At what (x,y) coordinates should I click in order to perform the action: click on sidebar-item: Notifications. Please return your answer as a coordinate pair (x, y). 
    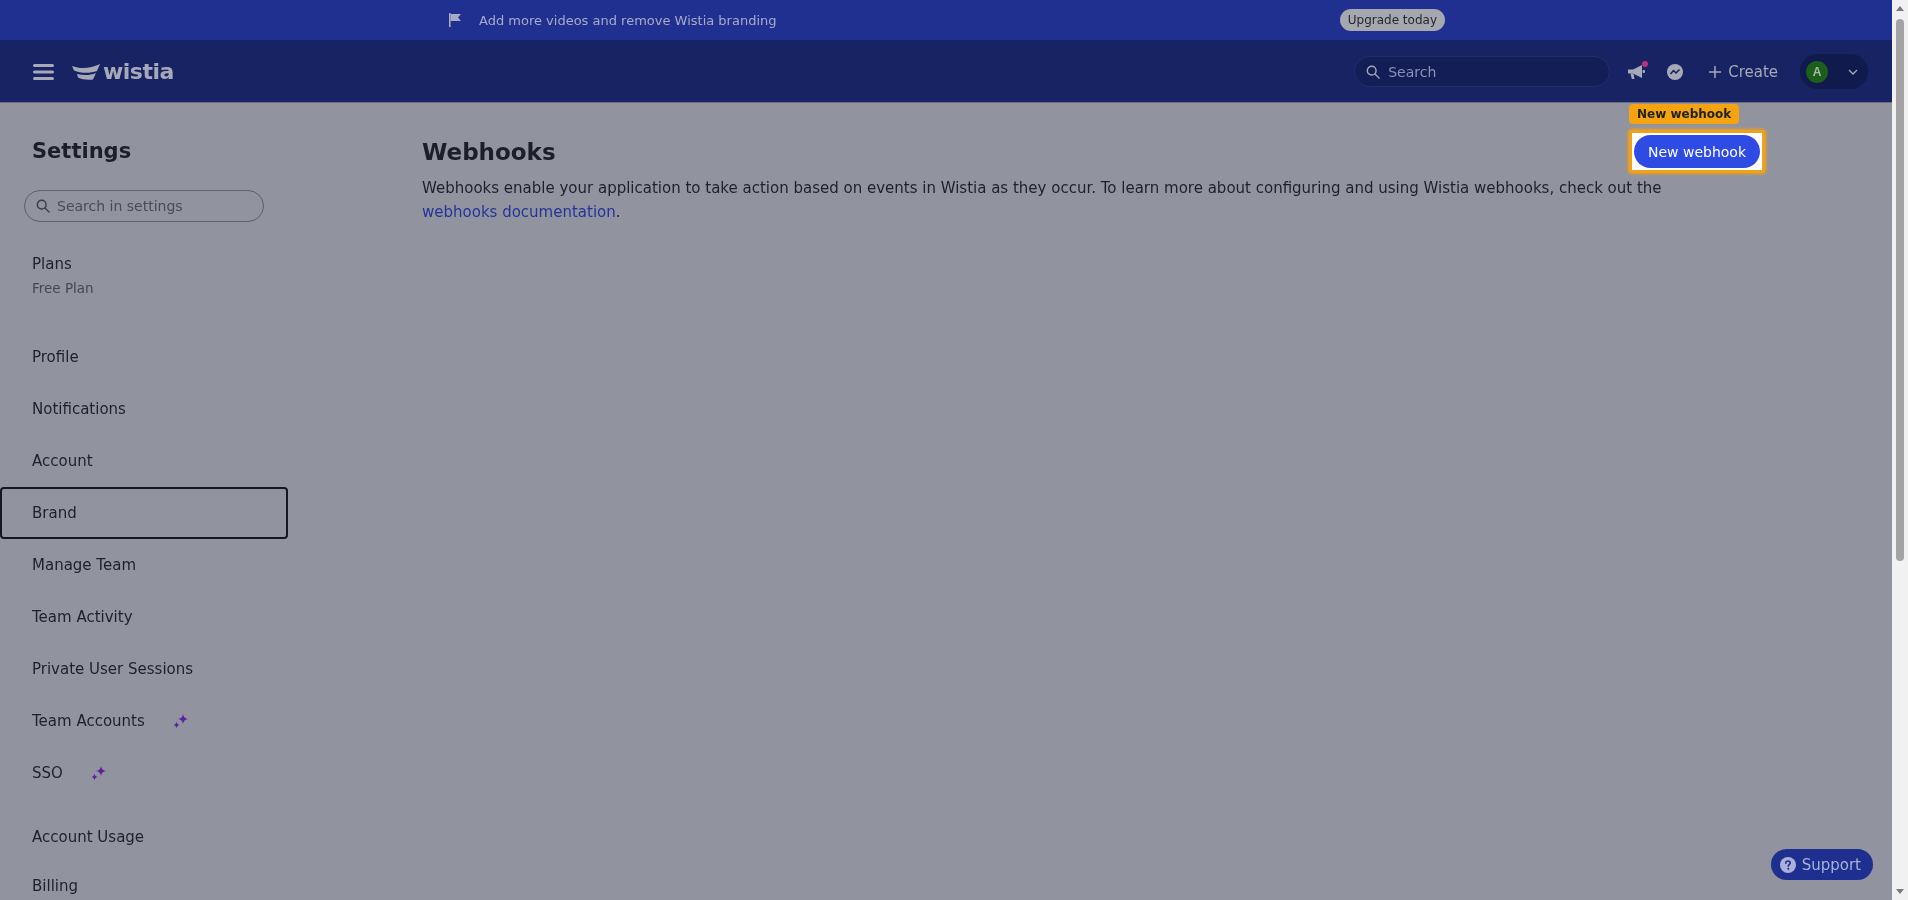
    Looking at the image, I should click on (144, 409).